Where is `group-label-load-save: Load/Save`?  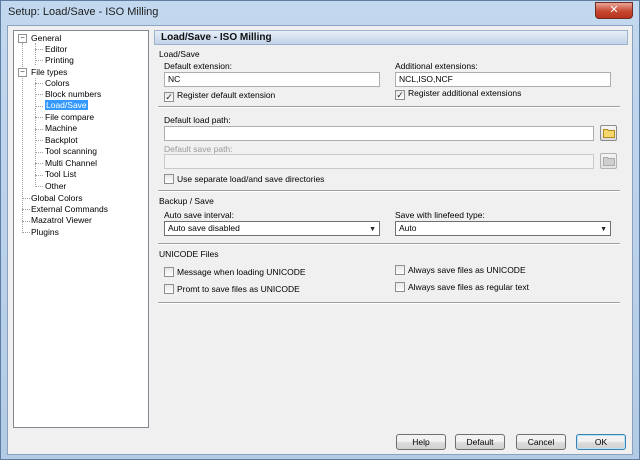 group-label-load-save: Load/Save is located at coordinates (179, 54).